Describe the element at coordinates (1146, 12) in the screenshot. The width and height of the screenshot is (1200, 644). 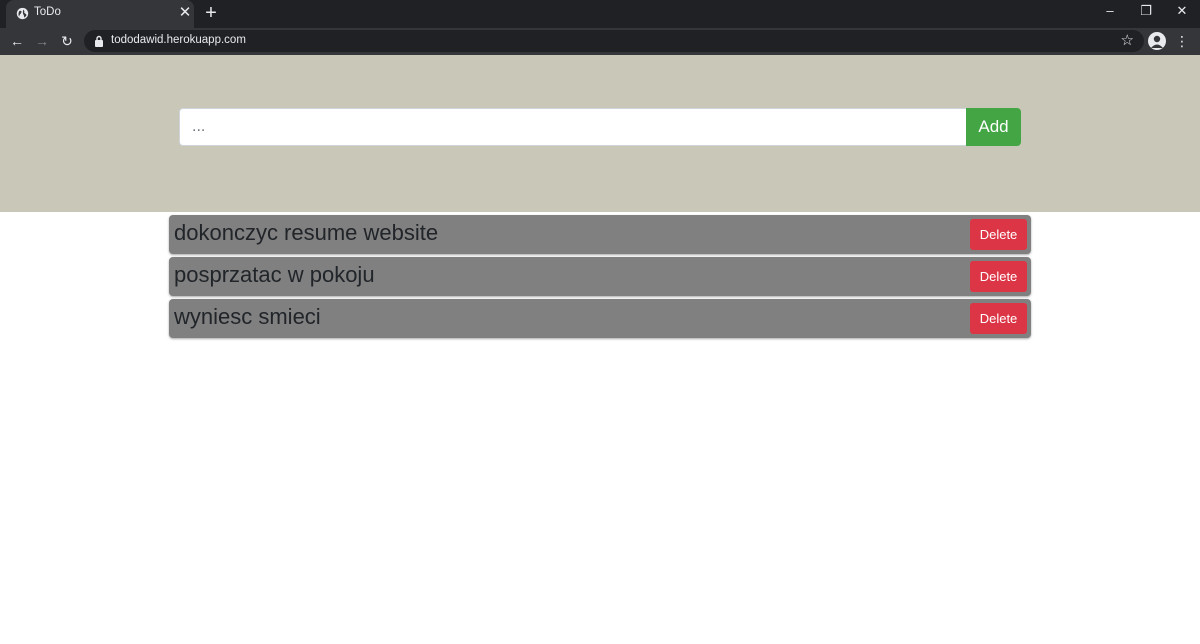
I see `restore-button: ❐` at that location.